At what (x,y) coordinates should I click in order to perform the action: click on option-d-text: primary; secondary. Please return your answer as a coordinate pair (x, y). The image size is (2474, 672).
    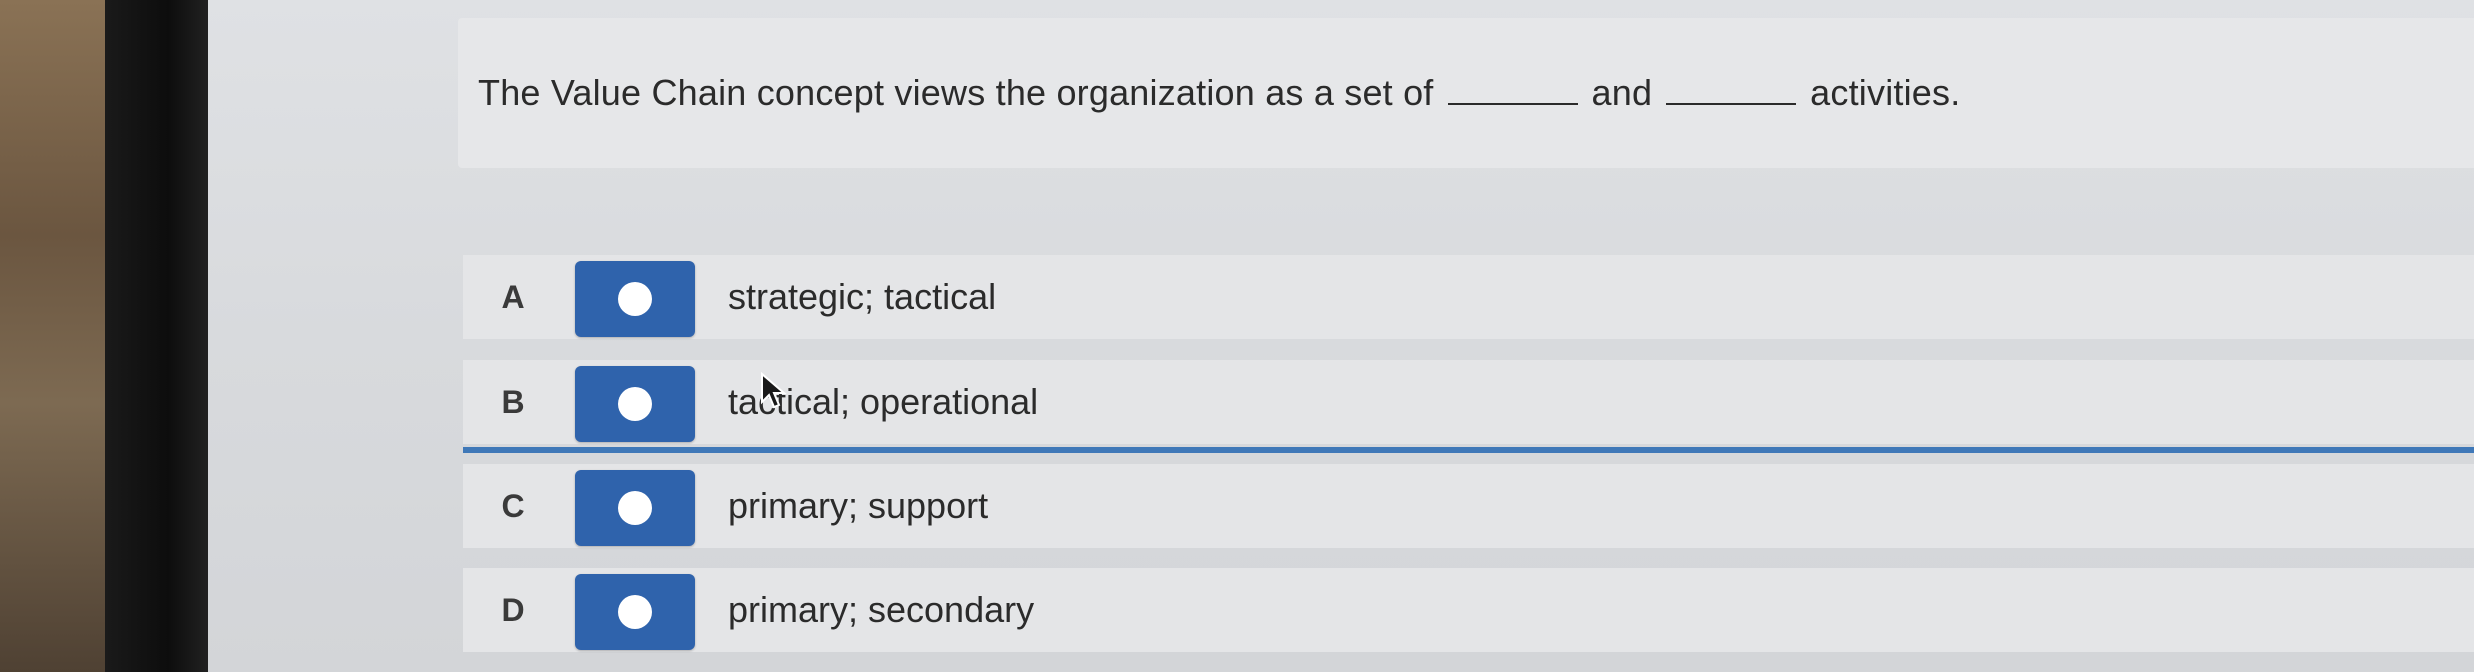
    Looking at the image, I should click on (881, 609).